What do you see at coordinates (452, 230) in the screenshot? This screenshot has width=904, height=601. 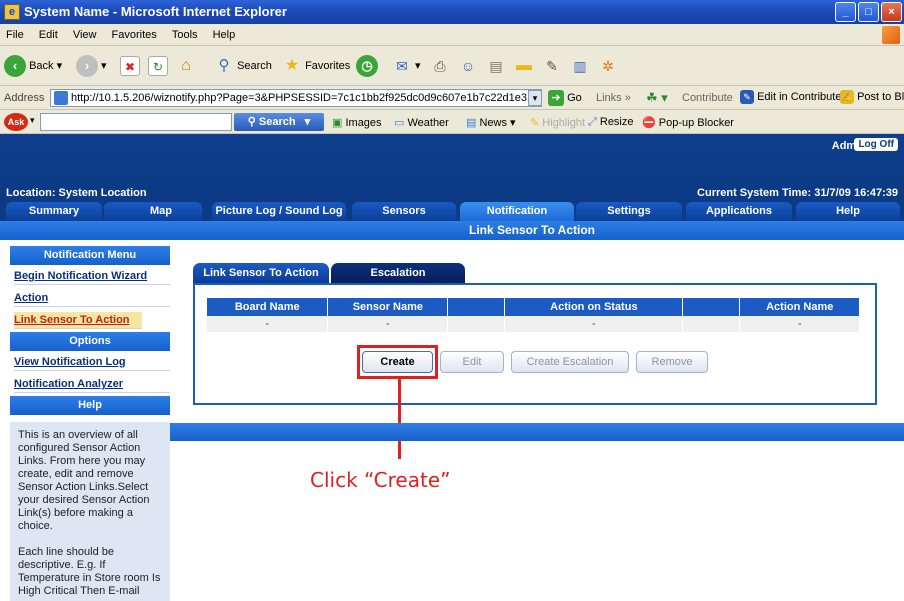 I see `page-title: Link Sensor To Action` at bounding box center [452, 230].